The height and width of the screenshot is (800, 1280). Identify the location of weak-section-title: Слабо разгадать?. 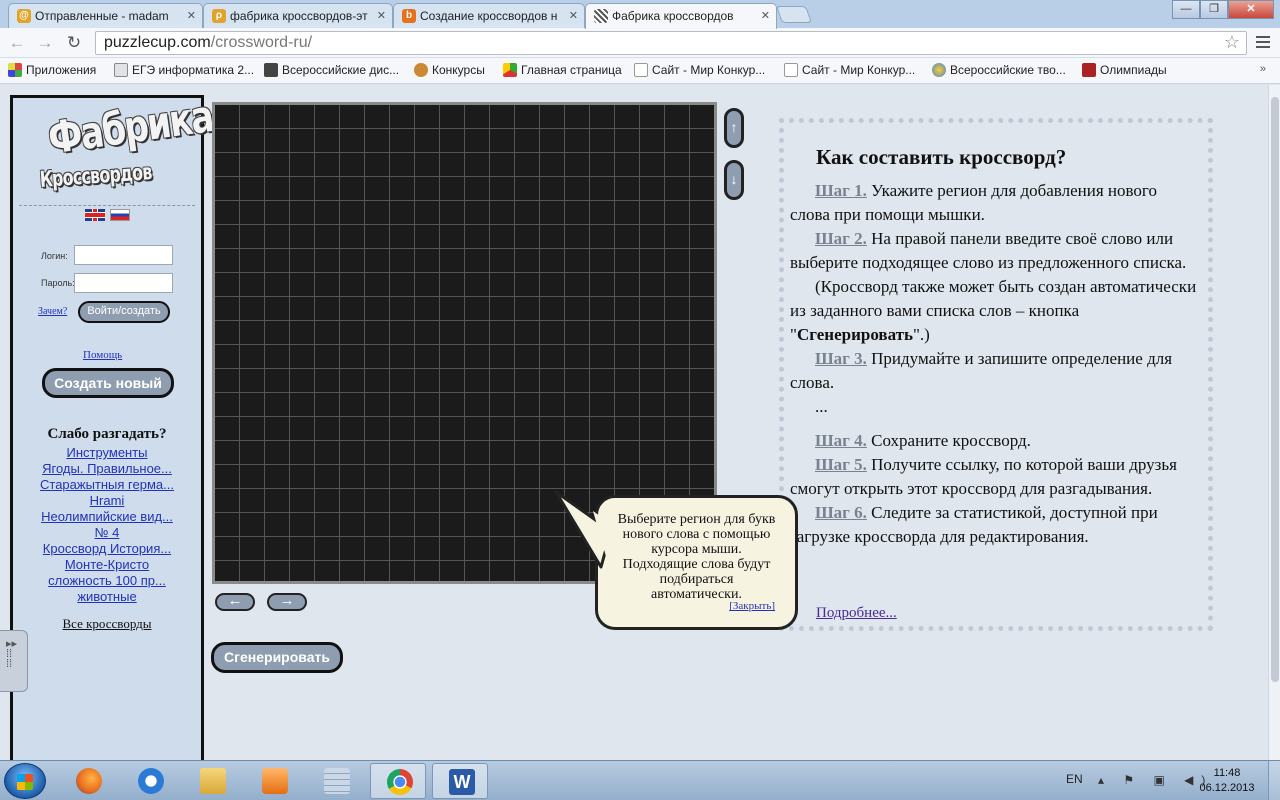
(107, 434).